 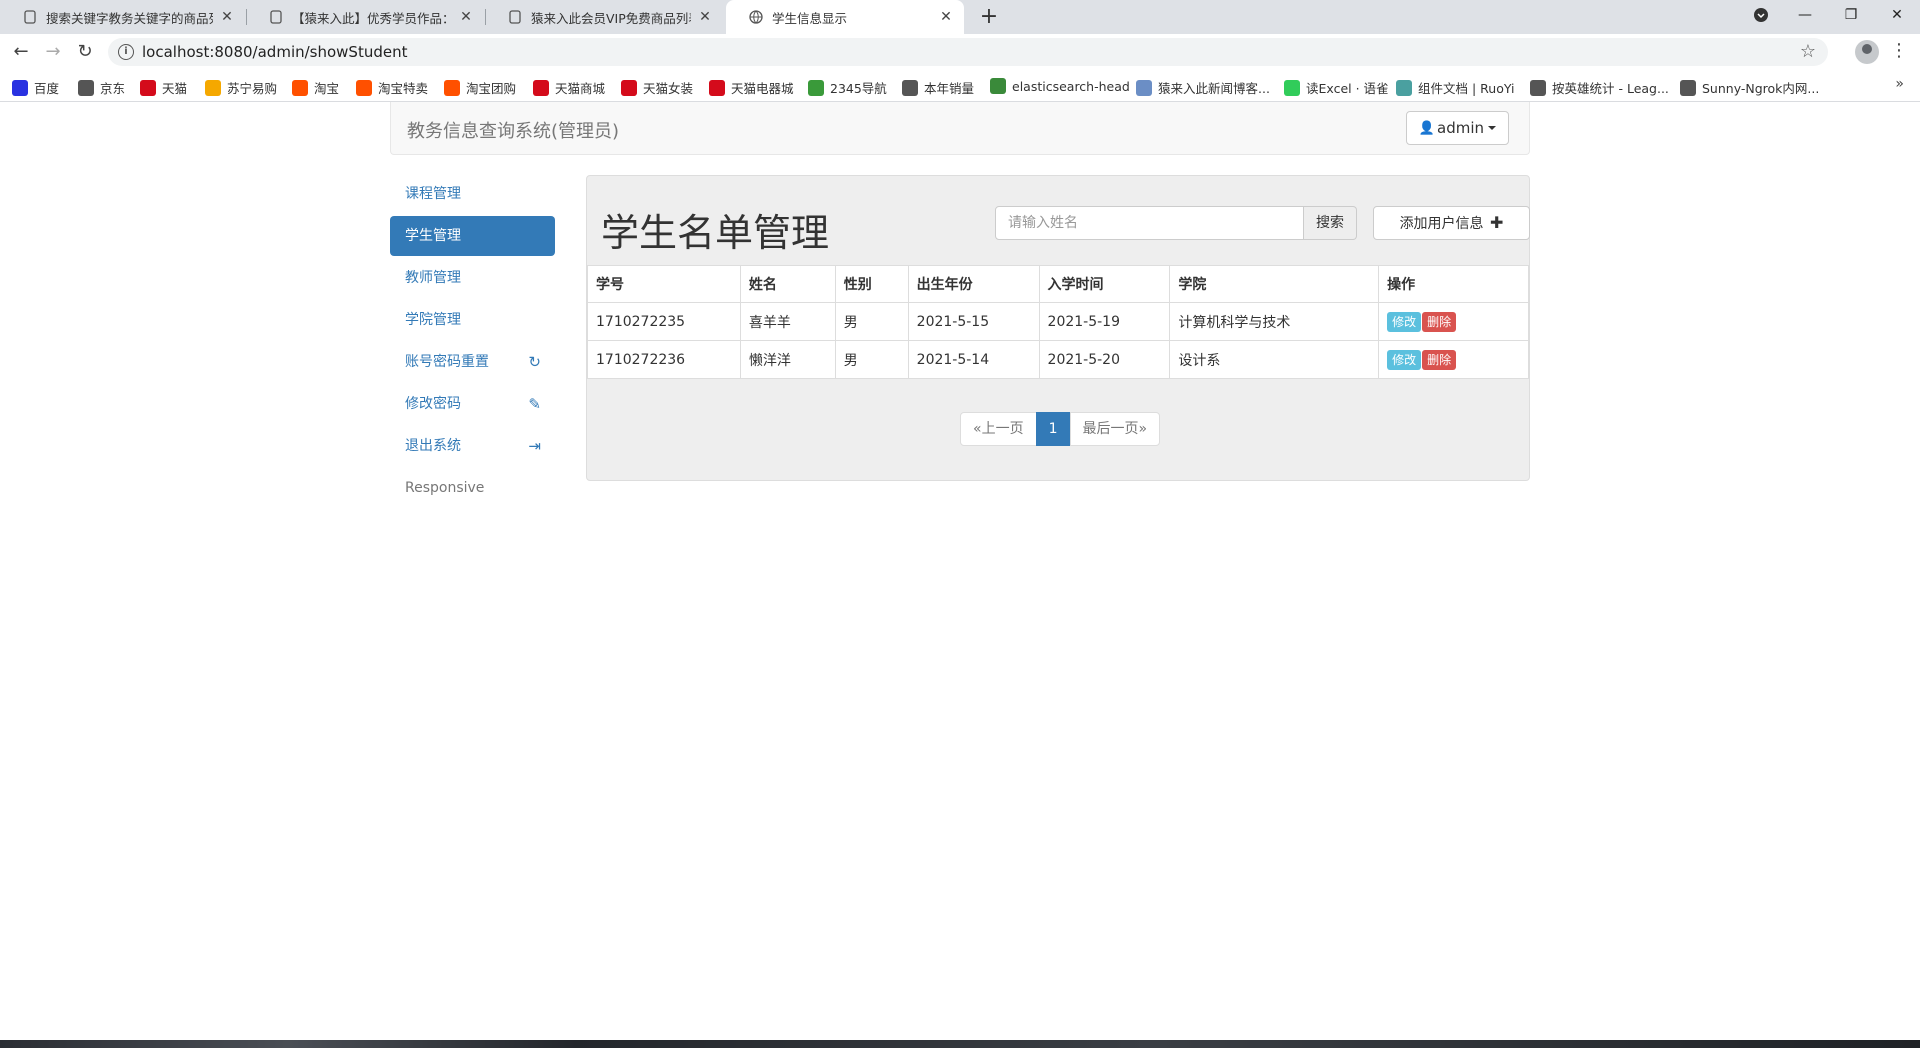 What do you see at coordinates (315, 87) in the screenshot?
I see `bookmark-item: 淘宝` at bounding box center [315, 87].